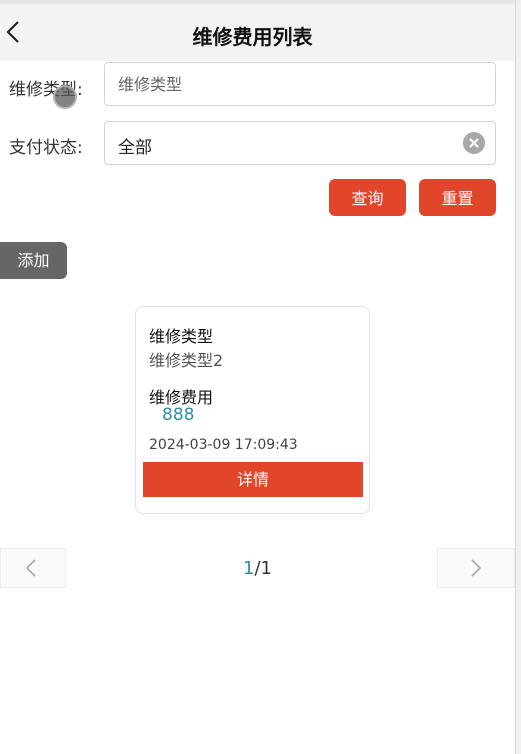 The height and width of the screenshot is (754, 521). Describe the element at coordinates (253, 479) in the screenshot. I see `detail-button: 详情` at that location.